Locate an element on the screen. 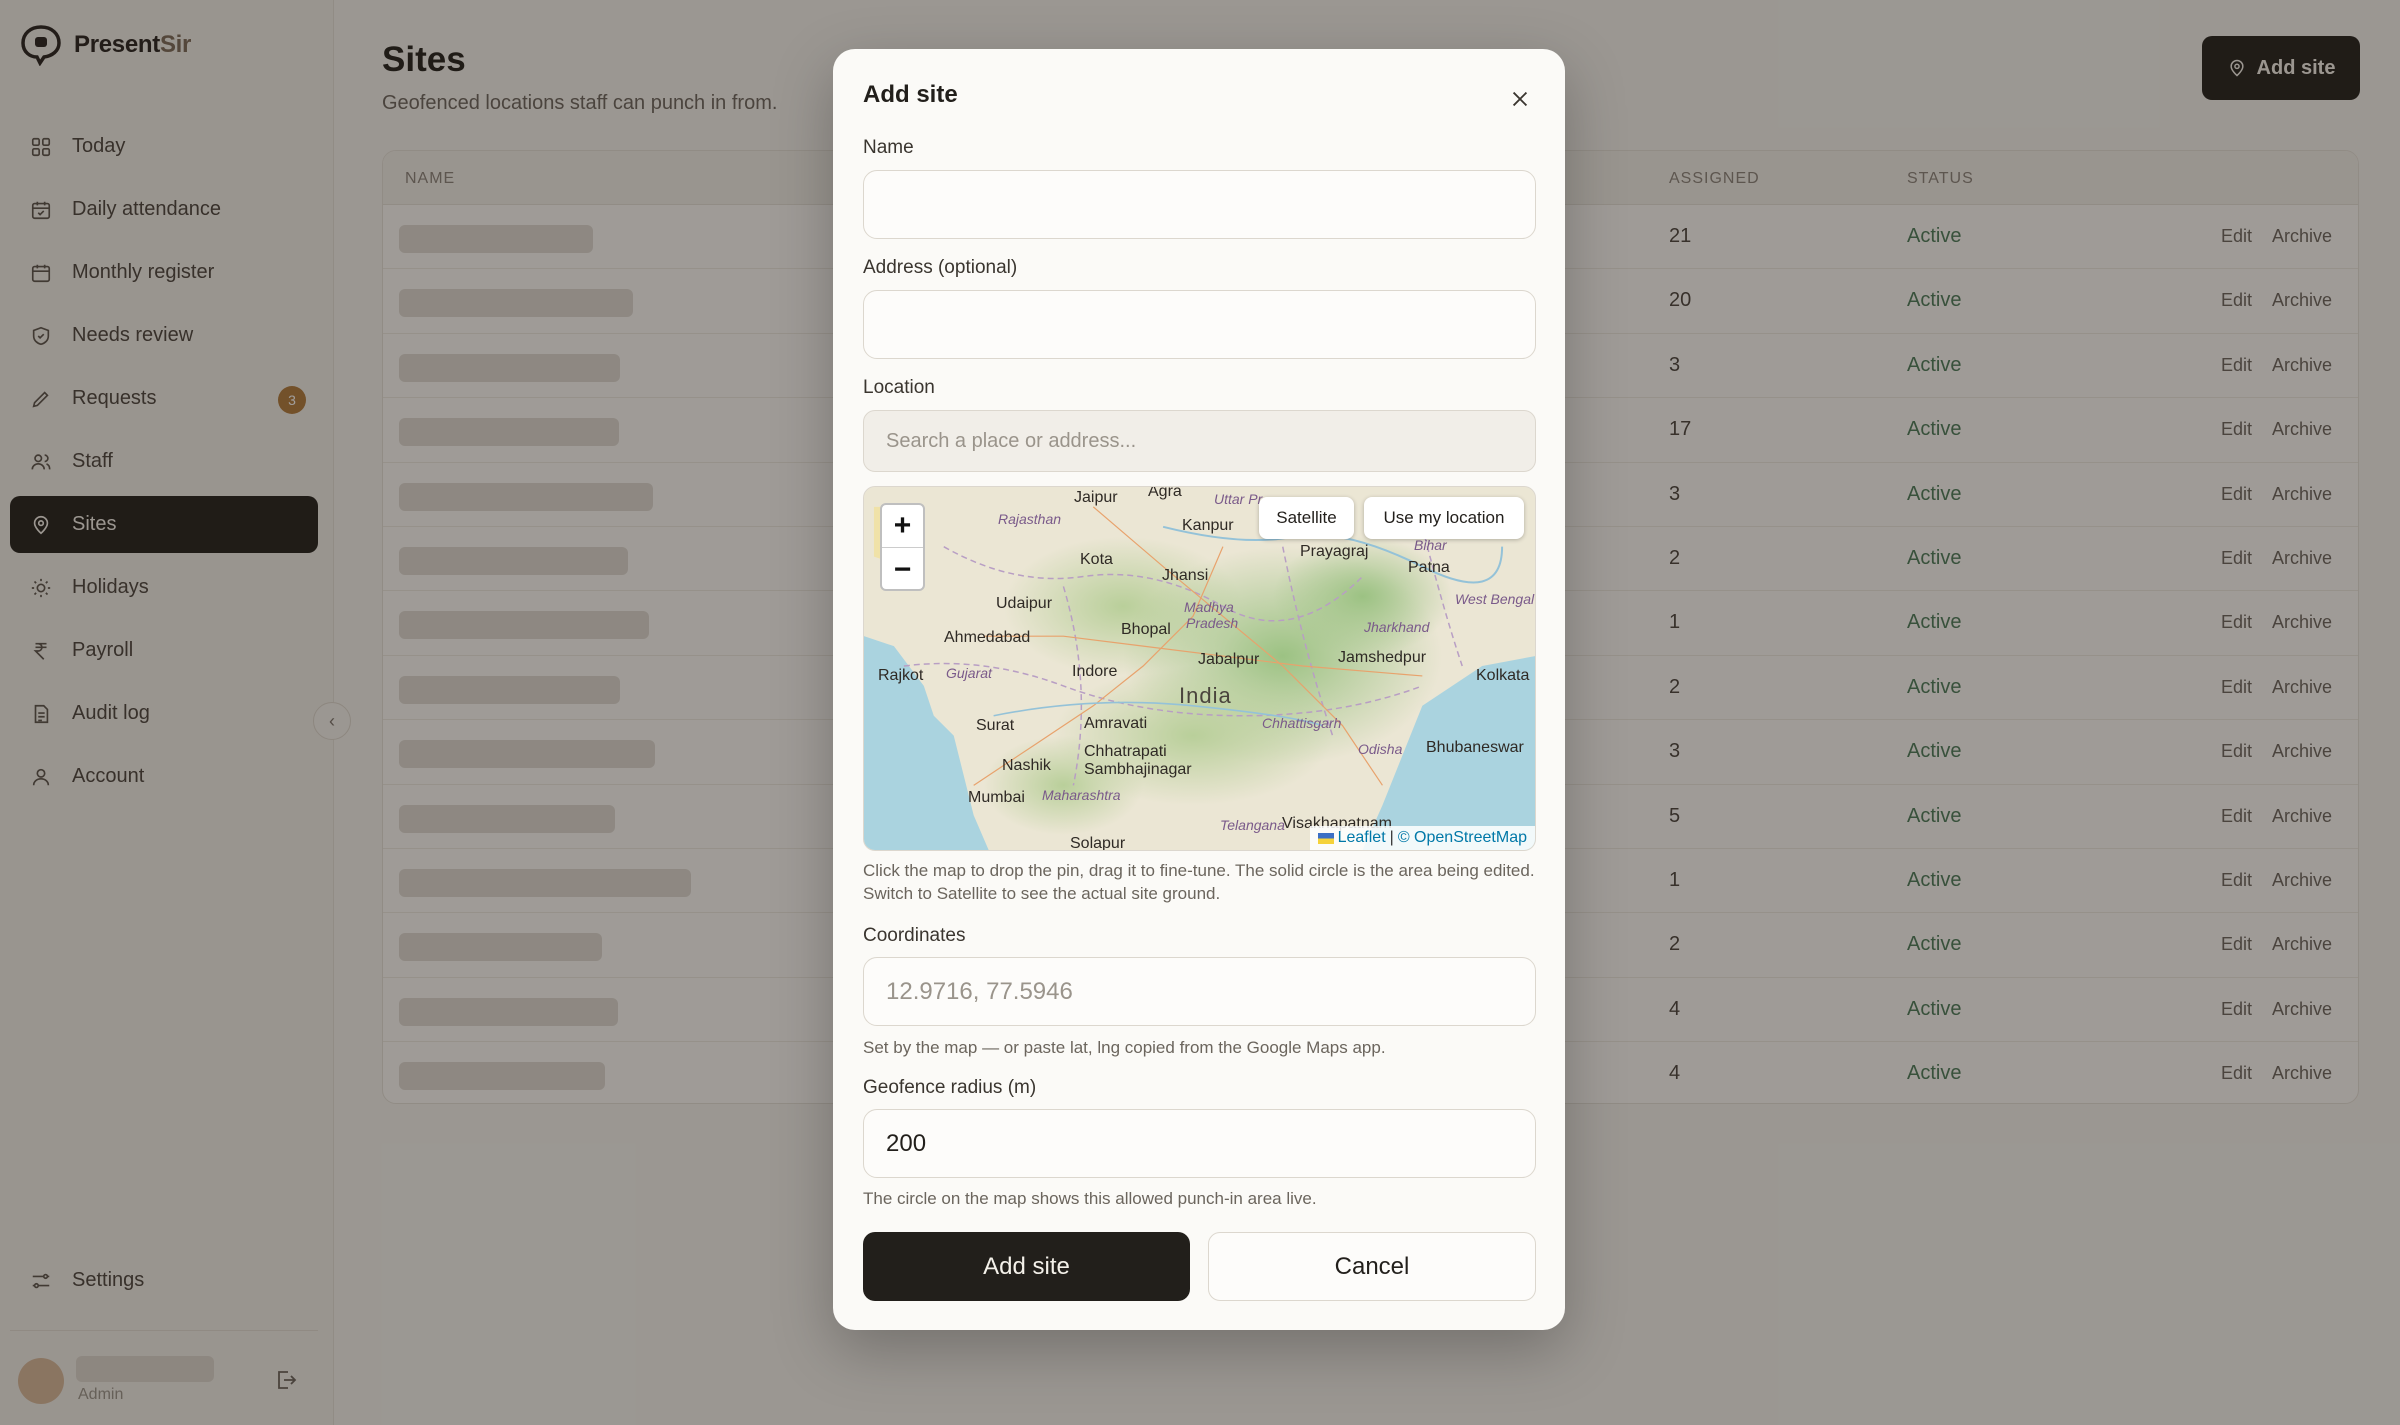 The height and width of the screenshot is (1425, 2400). map-region-label: Uttar Pr is located at coordinates (1238, 499).